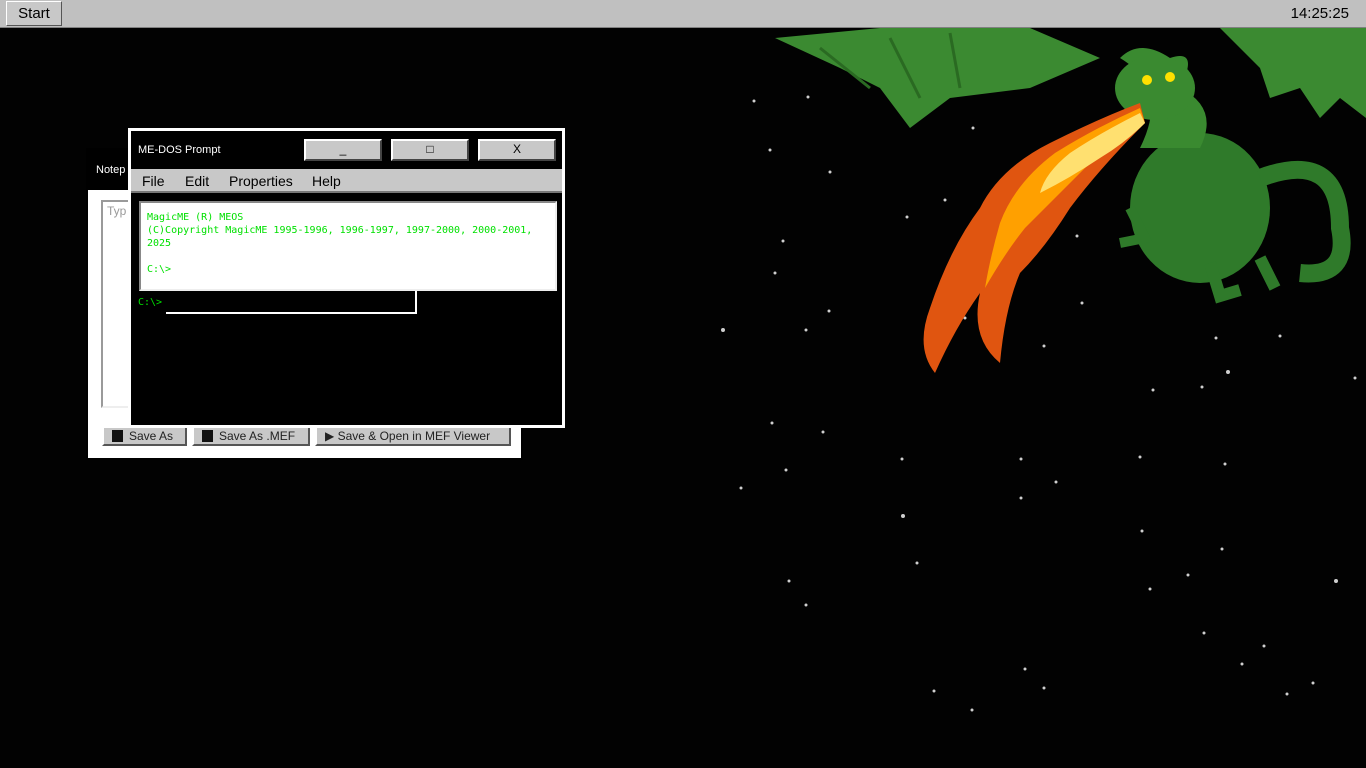  I want to click on output-line: C:\>, so click(159, 269).